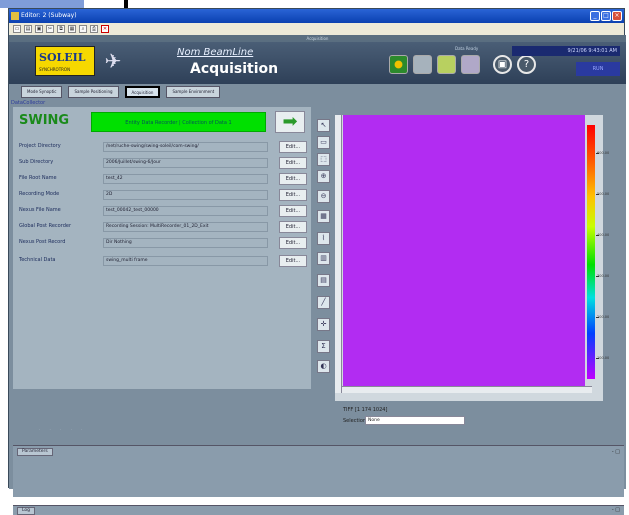  What do you see at coordinates (42, 92) in the screenshot?
I see `tab-mode-synoptic: Mode Synoptic` at bounding box center [42, 92].